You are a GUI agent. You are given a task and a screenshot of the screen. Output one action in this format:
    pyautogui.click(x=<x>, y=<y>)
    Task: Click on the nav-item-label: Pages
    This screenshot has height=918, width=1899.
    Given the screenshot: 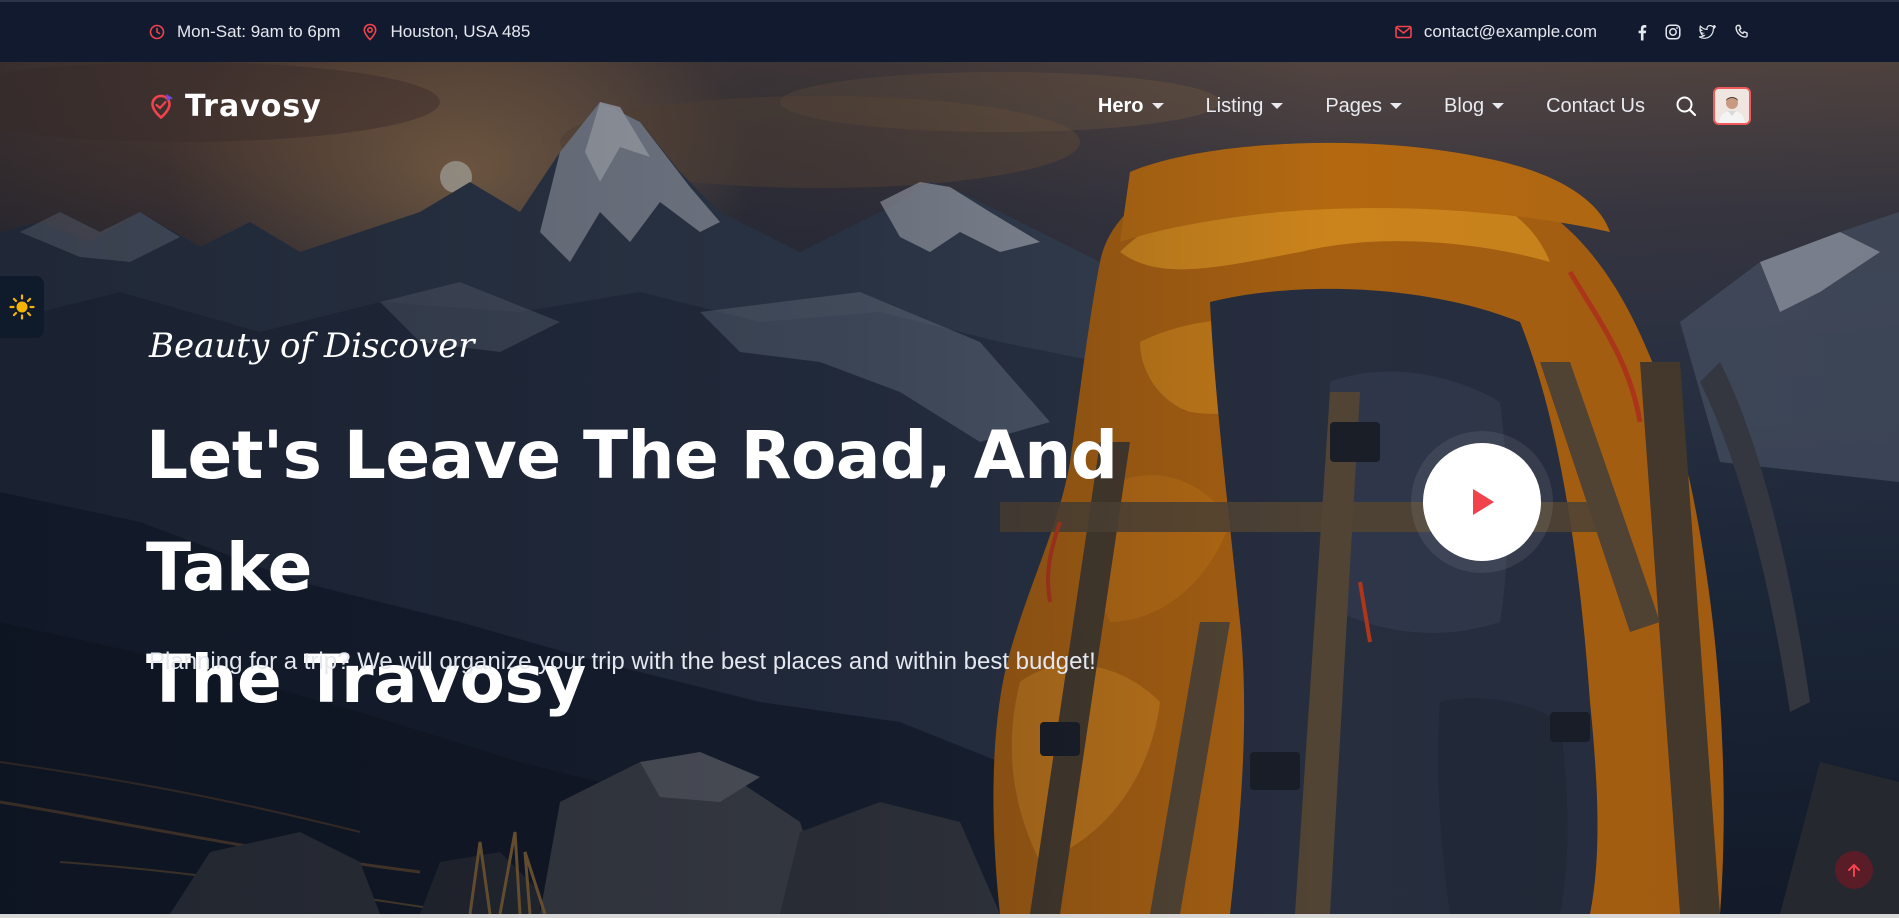 What is the action you would take?
    pyautogui.click(x=1354, y=105)
    